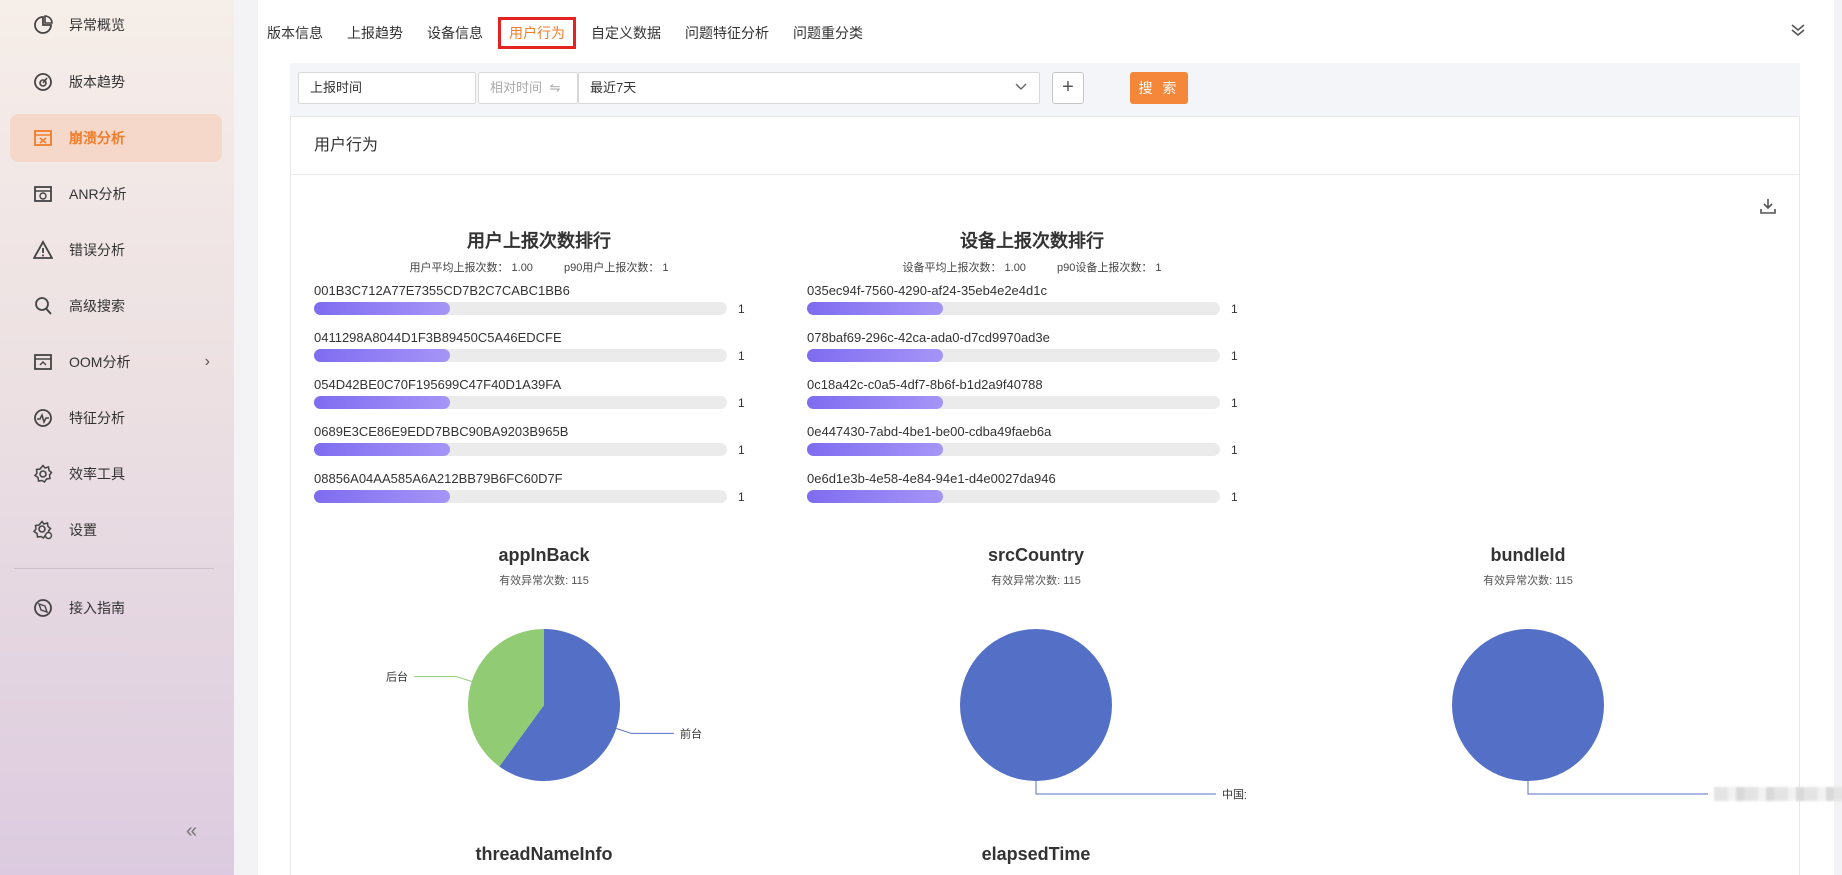  Describe the element at coordinates (1032, 290) in the screenshot. I see `rank-id: 035ec94f-7560-4290-af24-35eb4e2e4d1c` at that location.